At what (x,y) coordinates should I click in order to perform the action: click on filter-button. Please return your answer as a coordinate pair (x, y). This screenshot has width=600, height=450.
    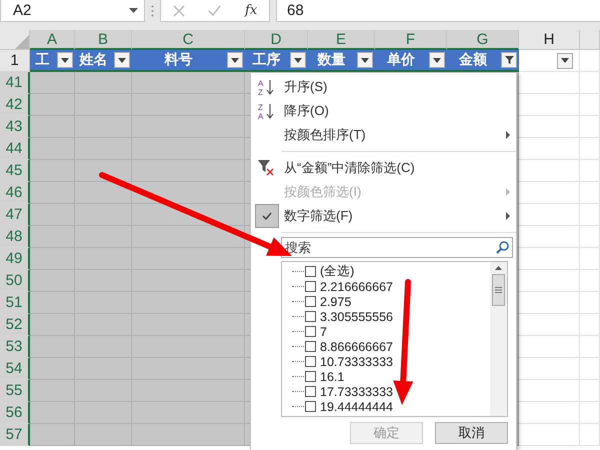
    Looking at the image, I should click on (509, 60).